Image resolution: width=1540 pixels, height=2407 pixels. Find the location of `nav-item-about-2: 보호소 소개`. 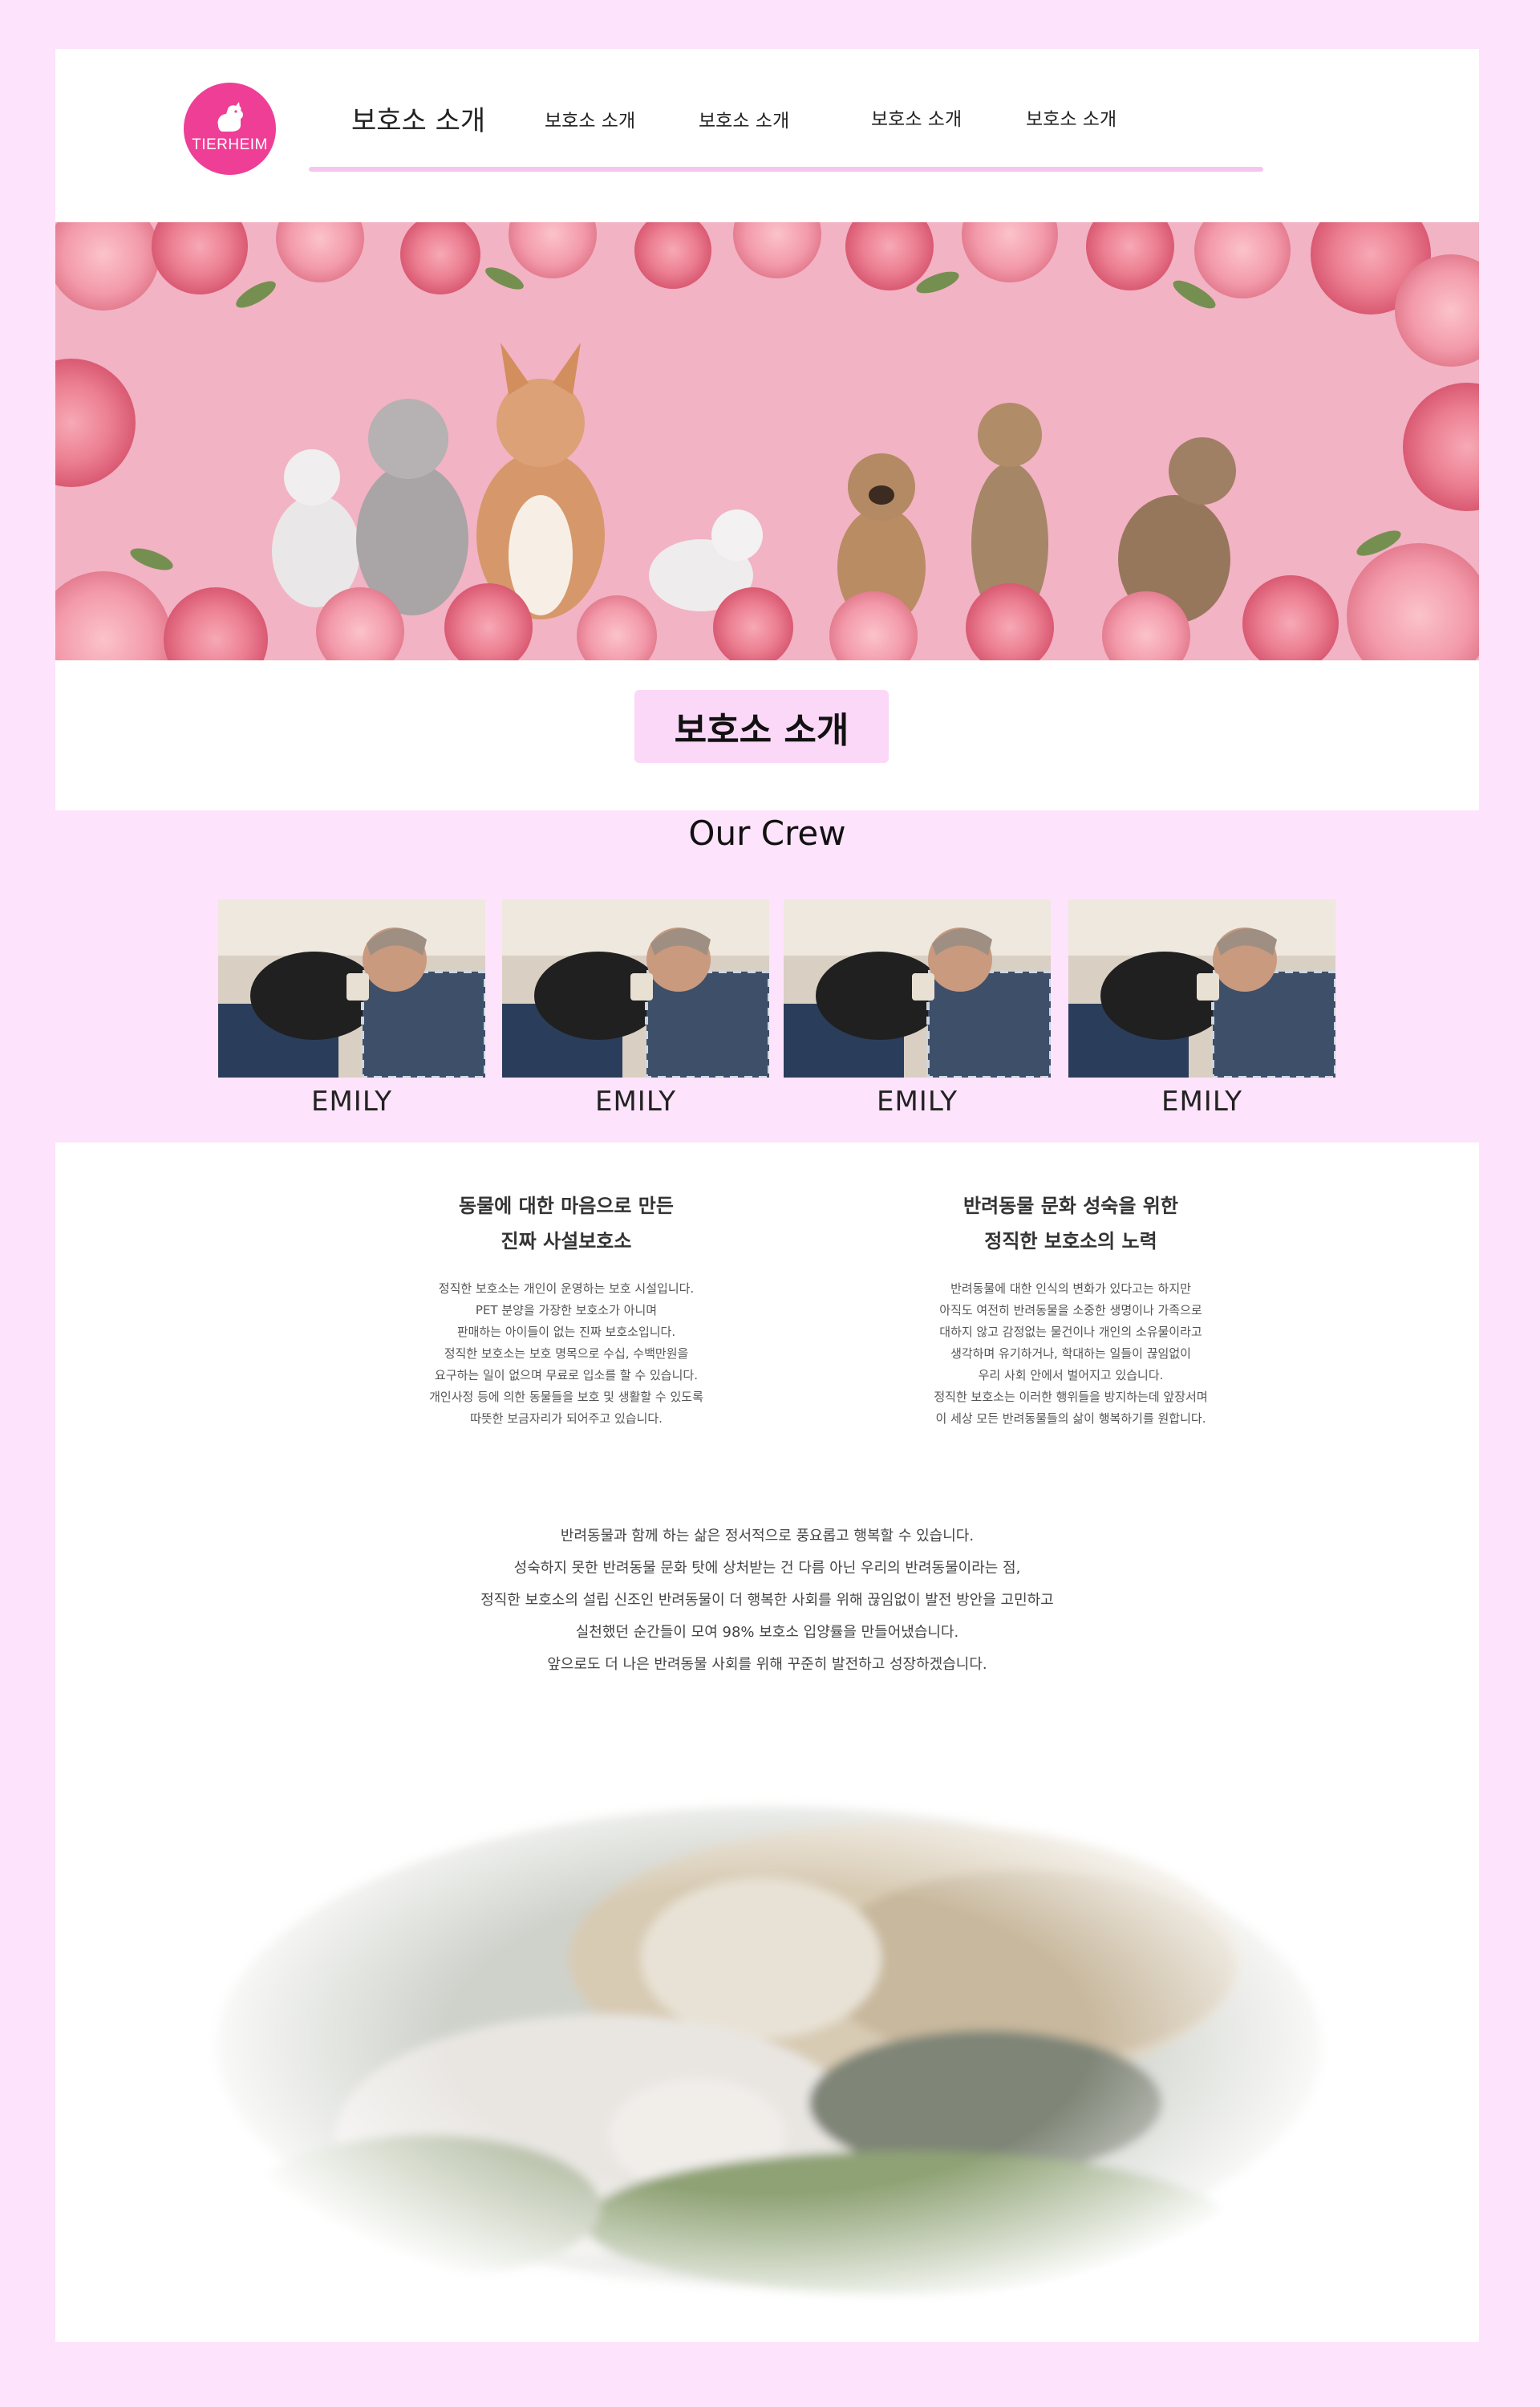

nav-item-about-2: 보호소 소개 is located at coordinates (744, 119).